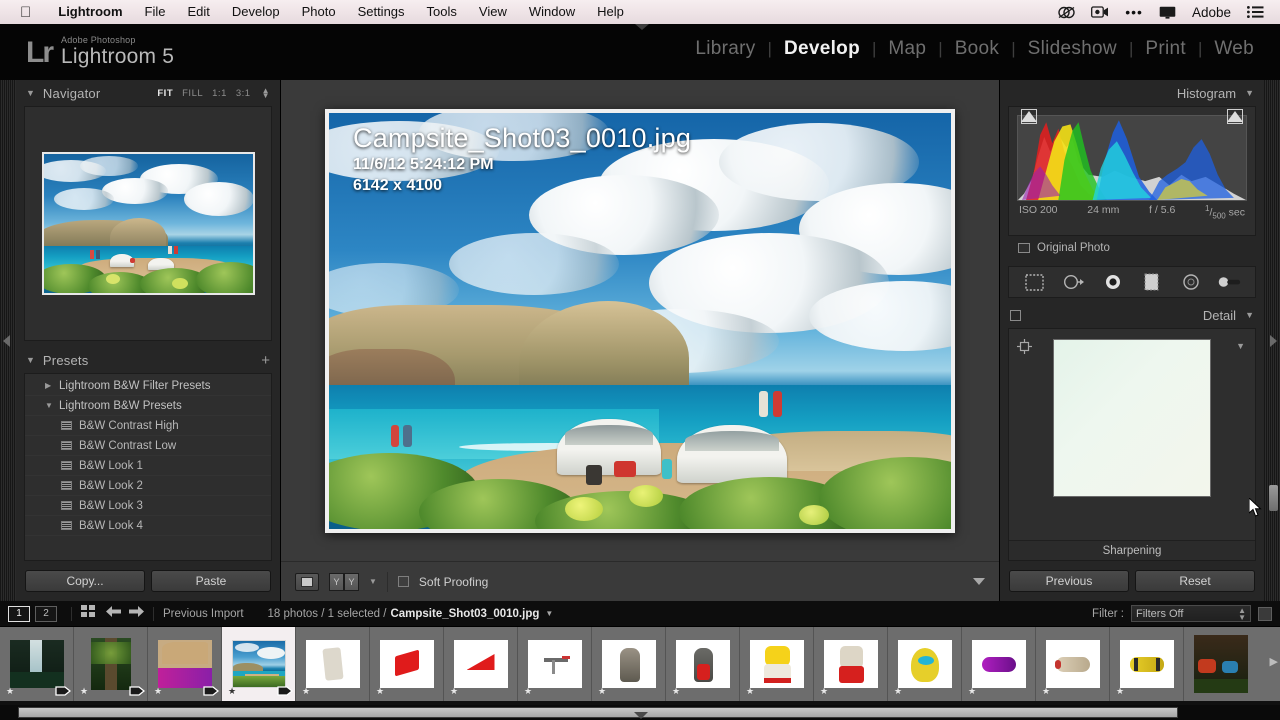  Describe the element at coordinates (1132, 93) in the screenshot. I see `histogram-header: Histogram ▼` at that location.